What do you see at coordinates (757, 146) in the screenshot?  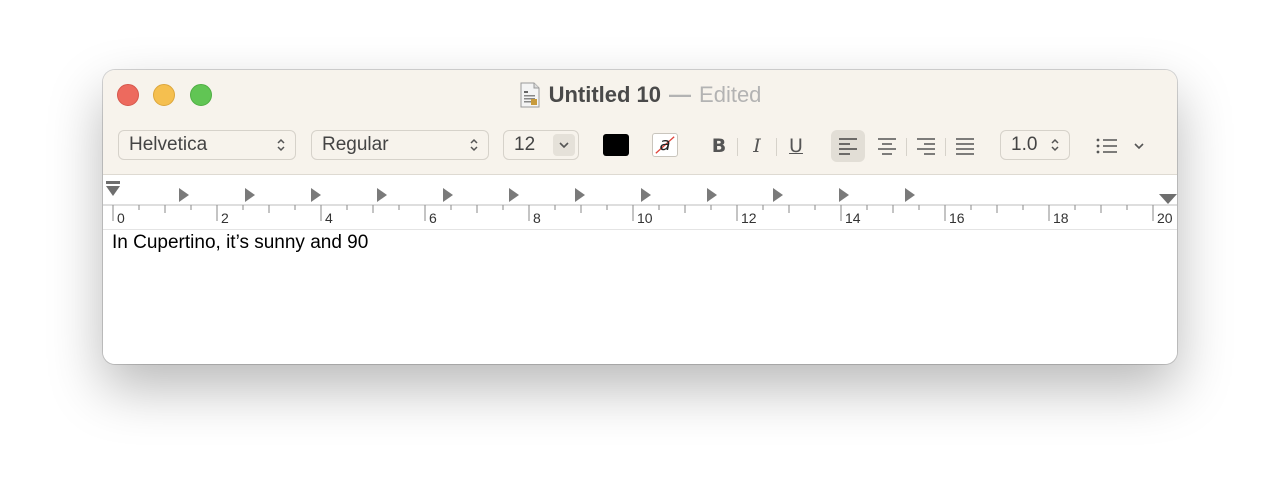 I see `italic-button: I` at bounding box center [757, 146].